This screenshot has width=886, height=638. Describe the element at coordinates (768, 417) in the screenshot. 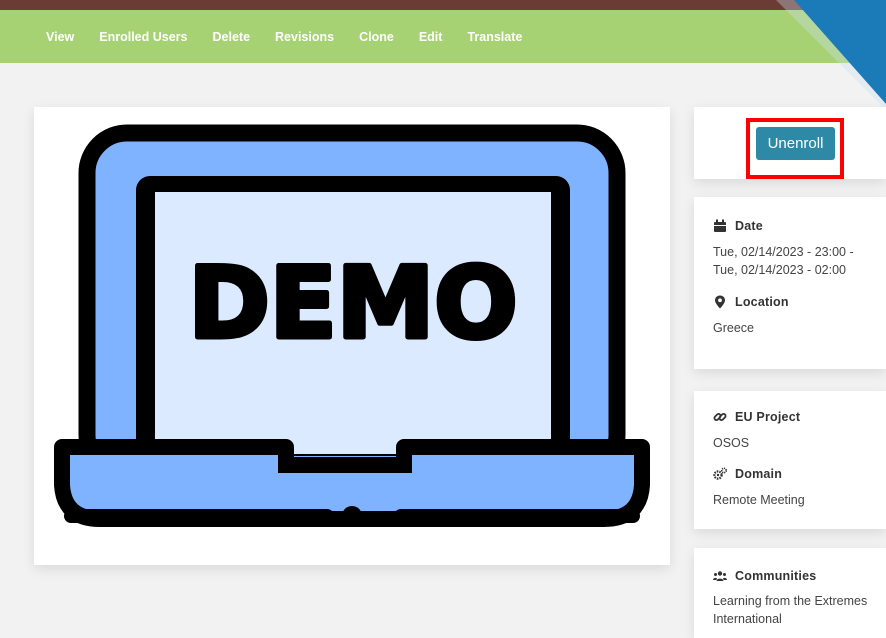

I see `eu-project-label: EU Project` at that location.